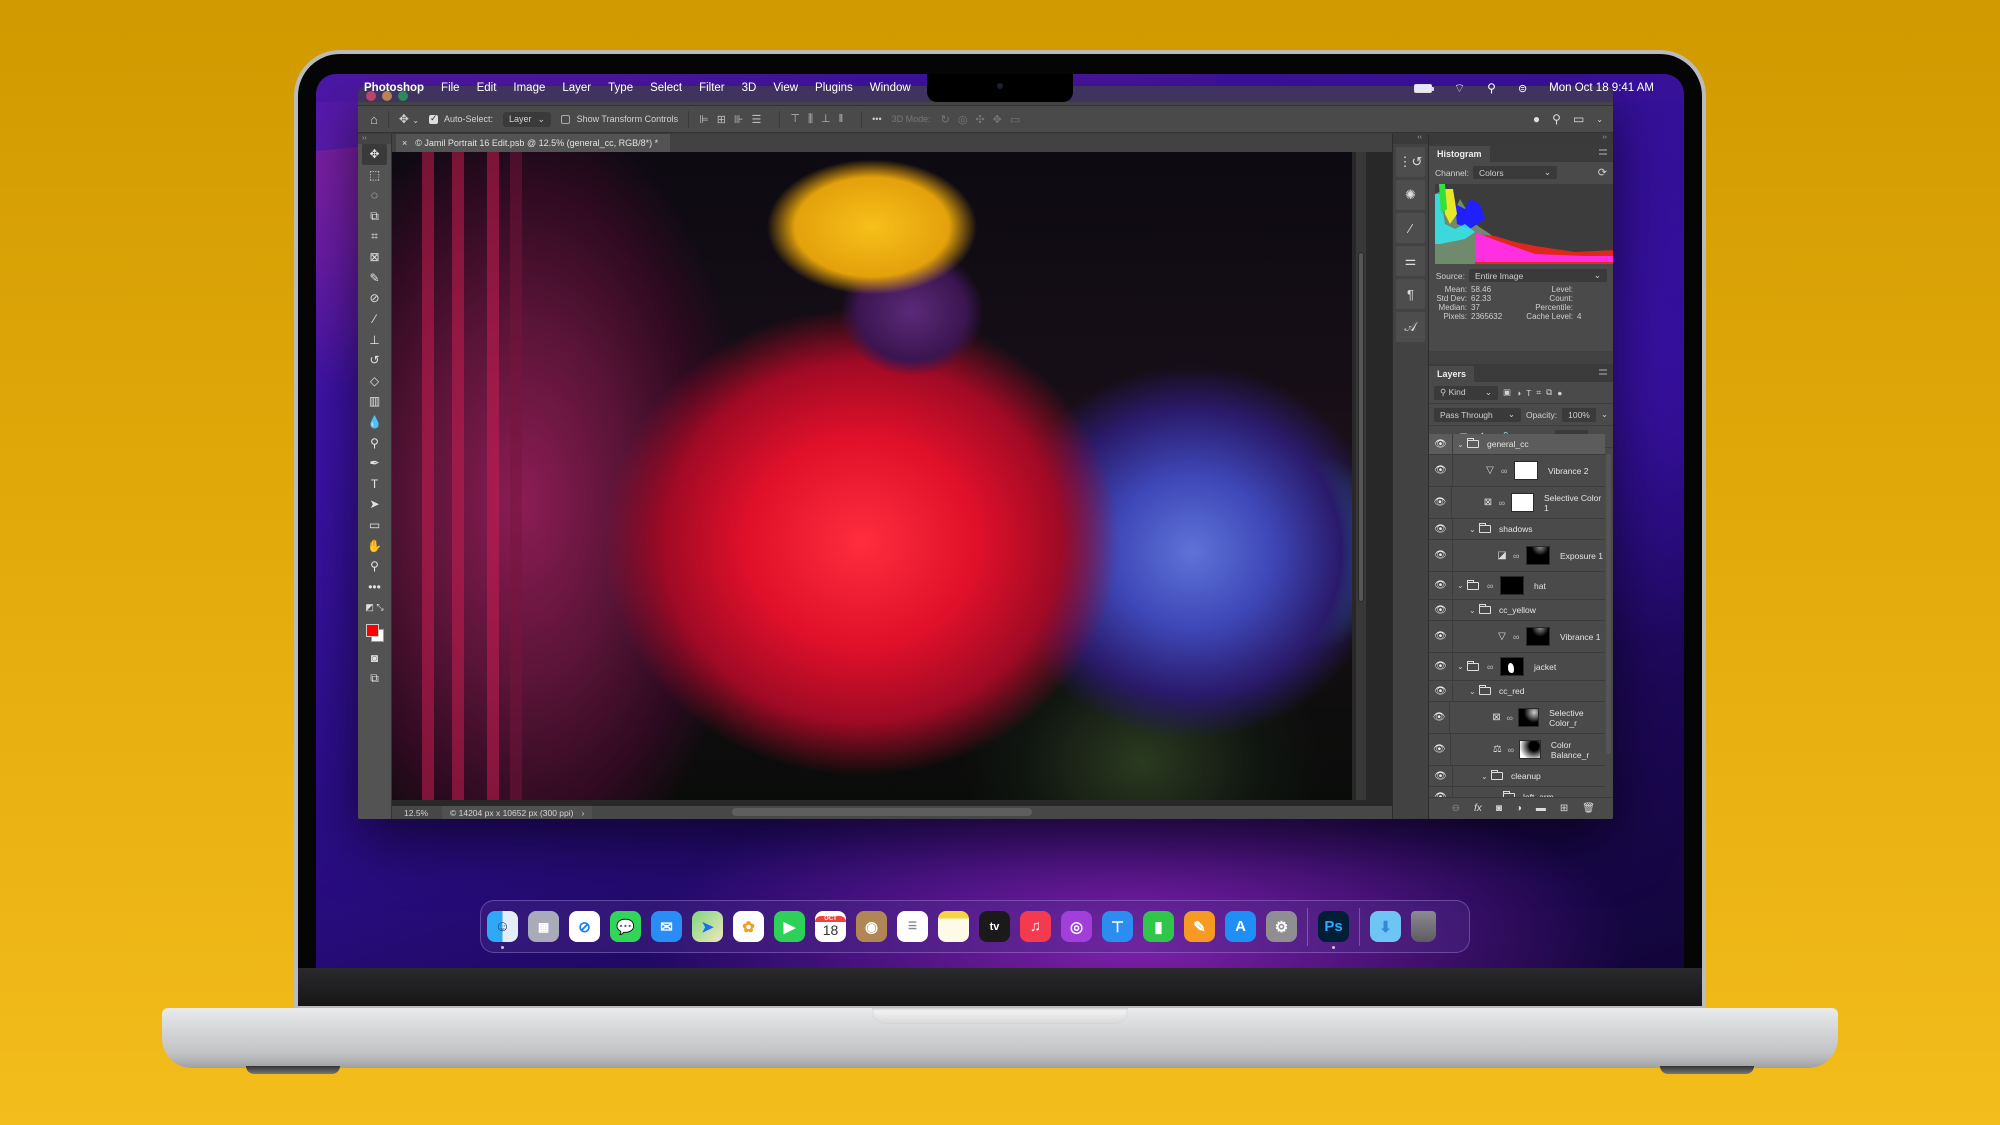  What do you see at coordinates (1410, 261) in the screenshot?
I see `brush-settings-panel-icon: ⚌` at bounding box center [1410, 261].